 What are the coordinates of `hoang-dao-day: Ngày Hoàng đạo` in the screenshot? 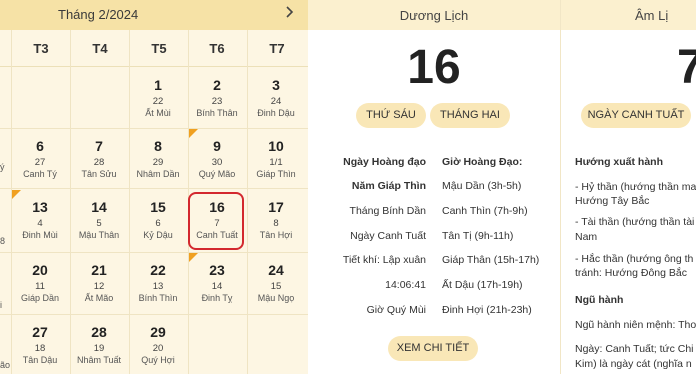 It's located at (384, 162).